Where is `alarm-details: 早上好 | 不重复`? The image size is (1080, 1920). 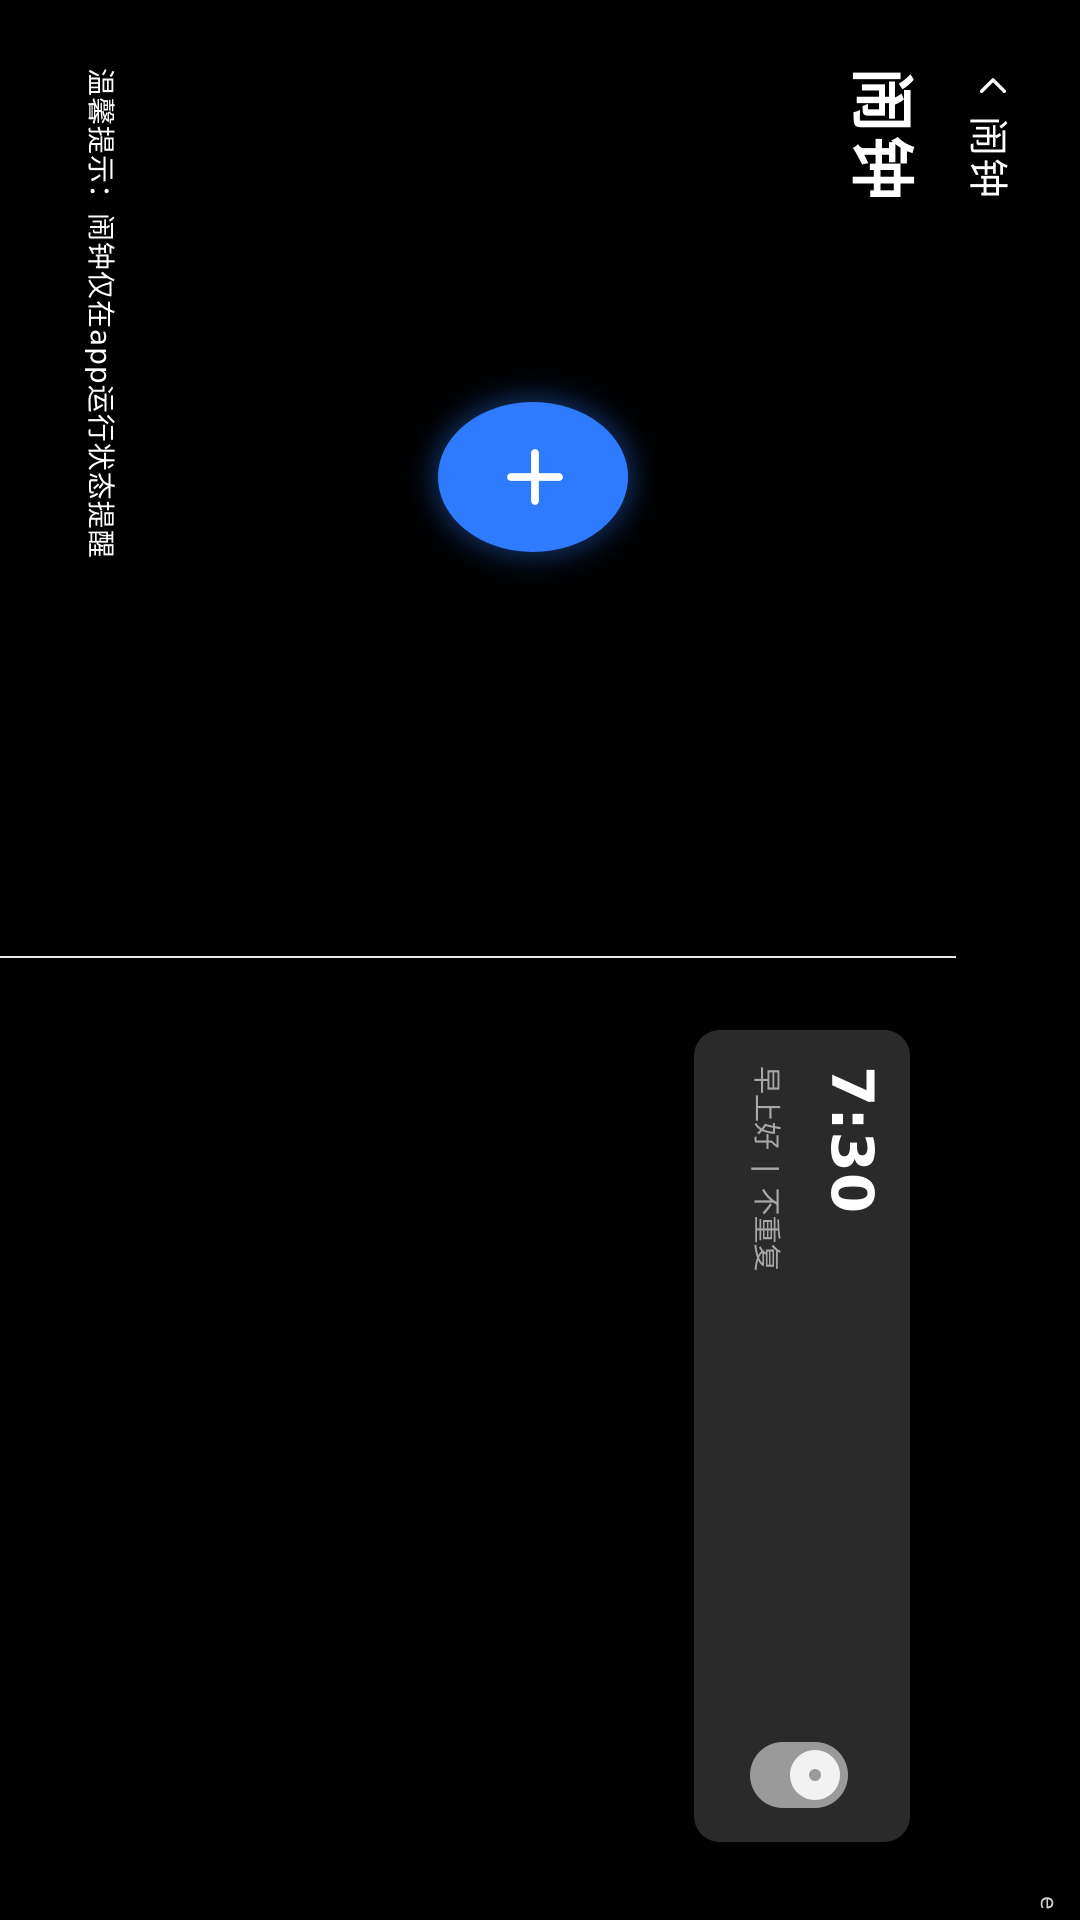 alarm-details: 早上好 | 不重复 is located at coordinates (768, 1168).